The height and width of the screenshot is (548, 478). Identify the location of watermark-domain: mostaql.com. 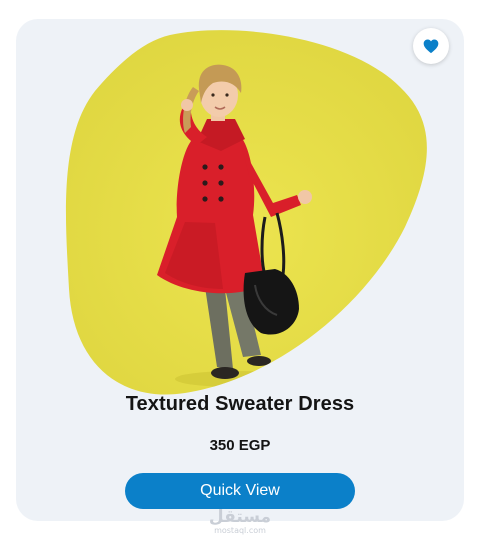
(240, 530).